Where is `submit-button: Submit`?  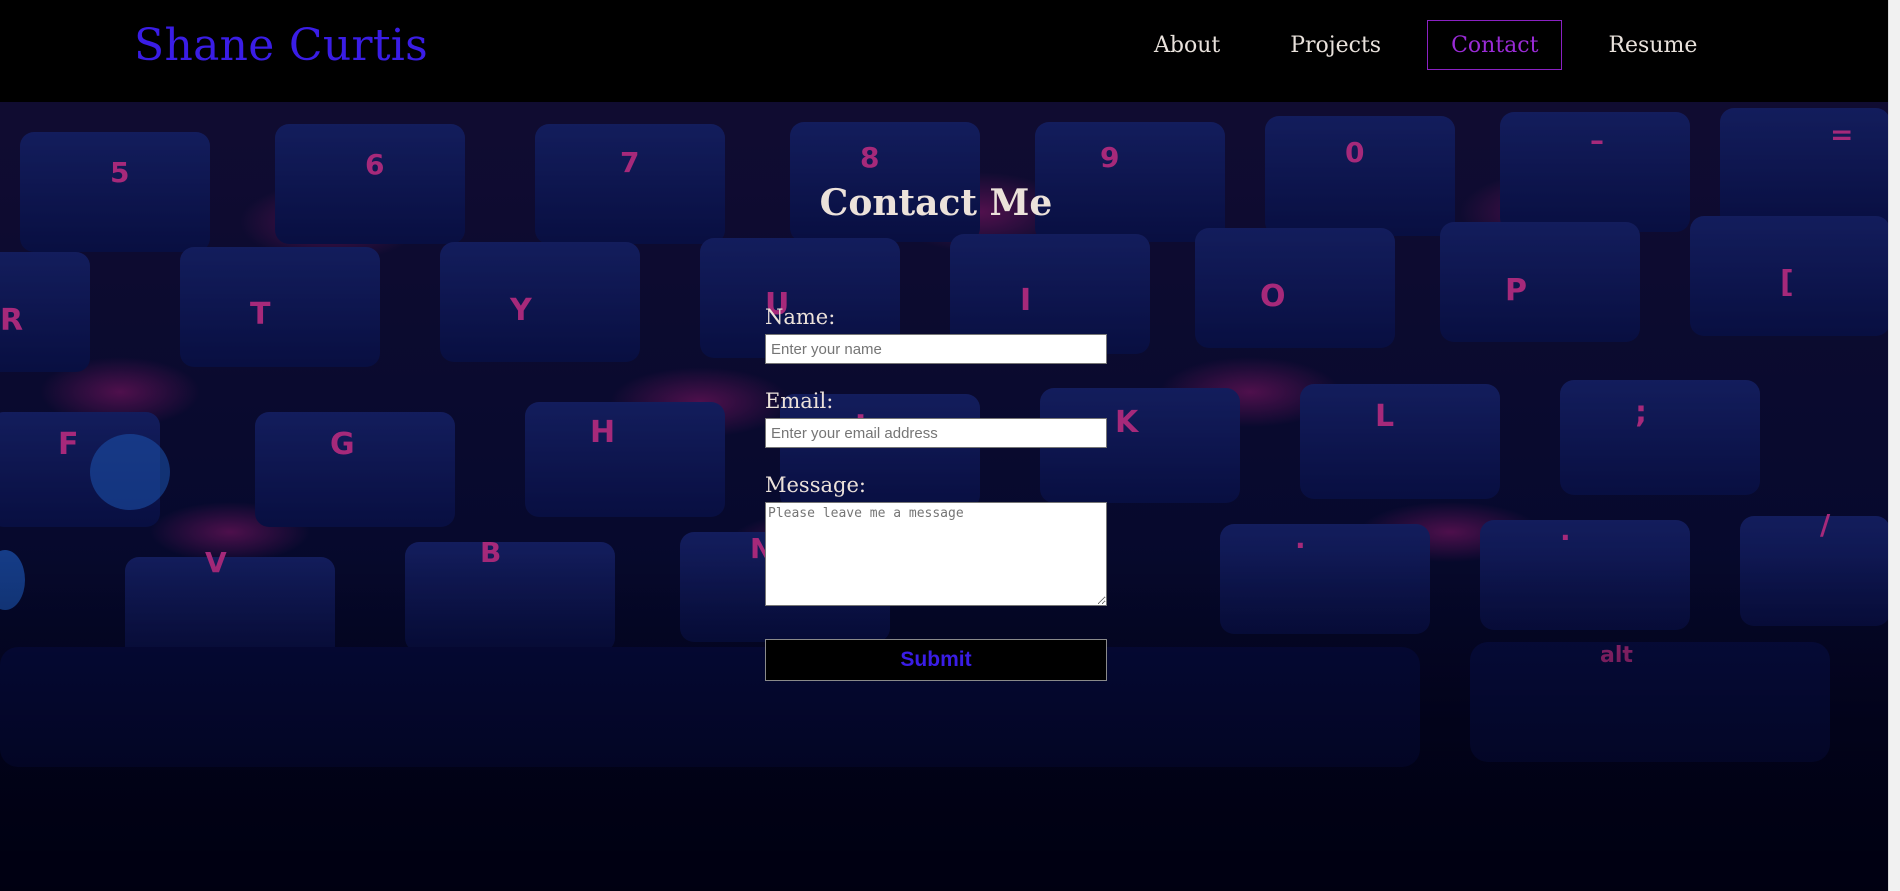 submit-button: Submit is located at coordinates (936, 660).